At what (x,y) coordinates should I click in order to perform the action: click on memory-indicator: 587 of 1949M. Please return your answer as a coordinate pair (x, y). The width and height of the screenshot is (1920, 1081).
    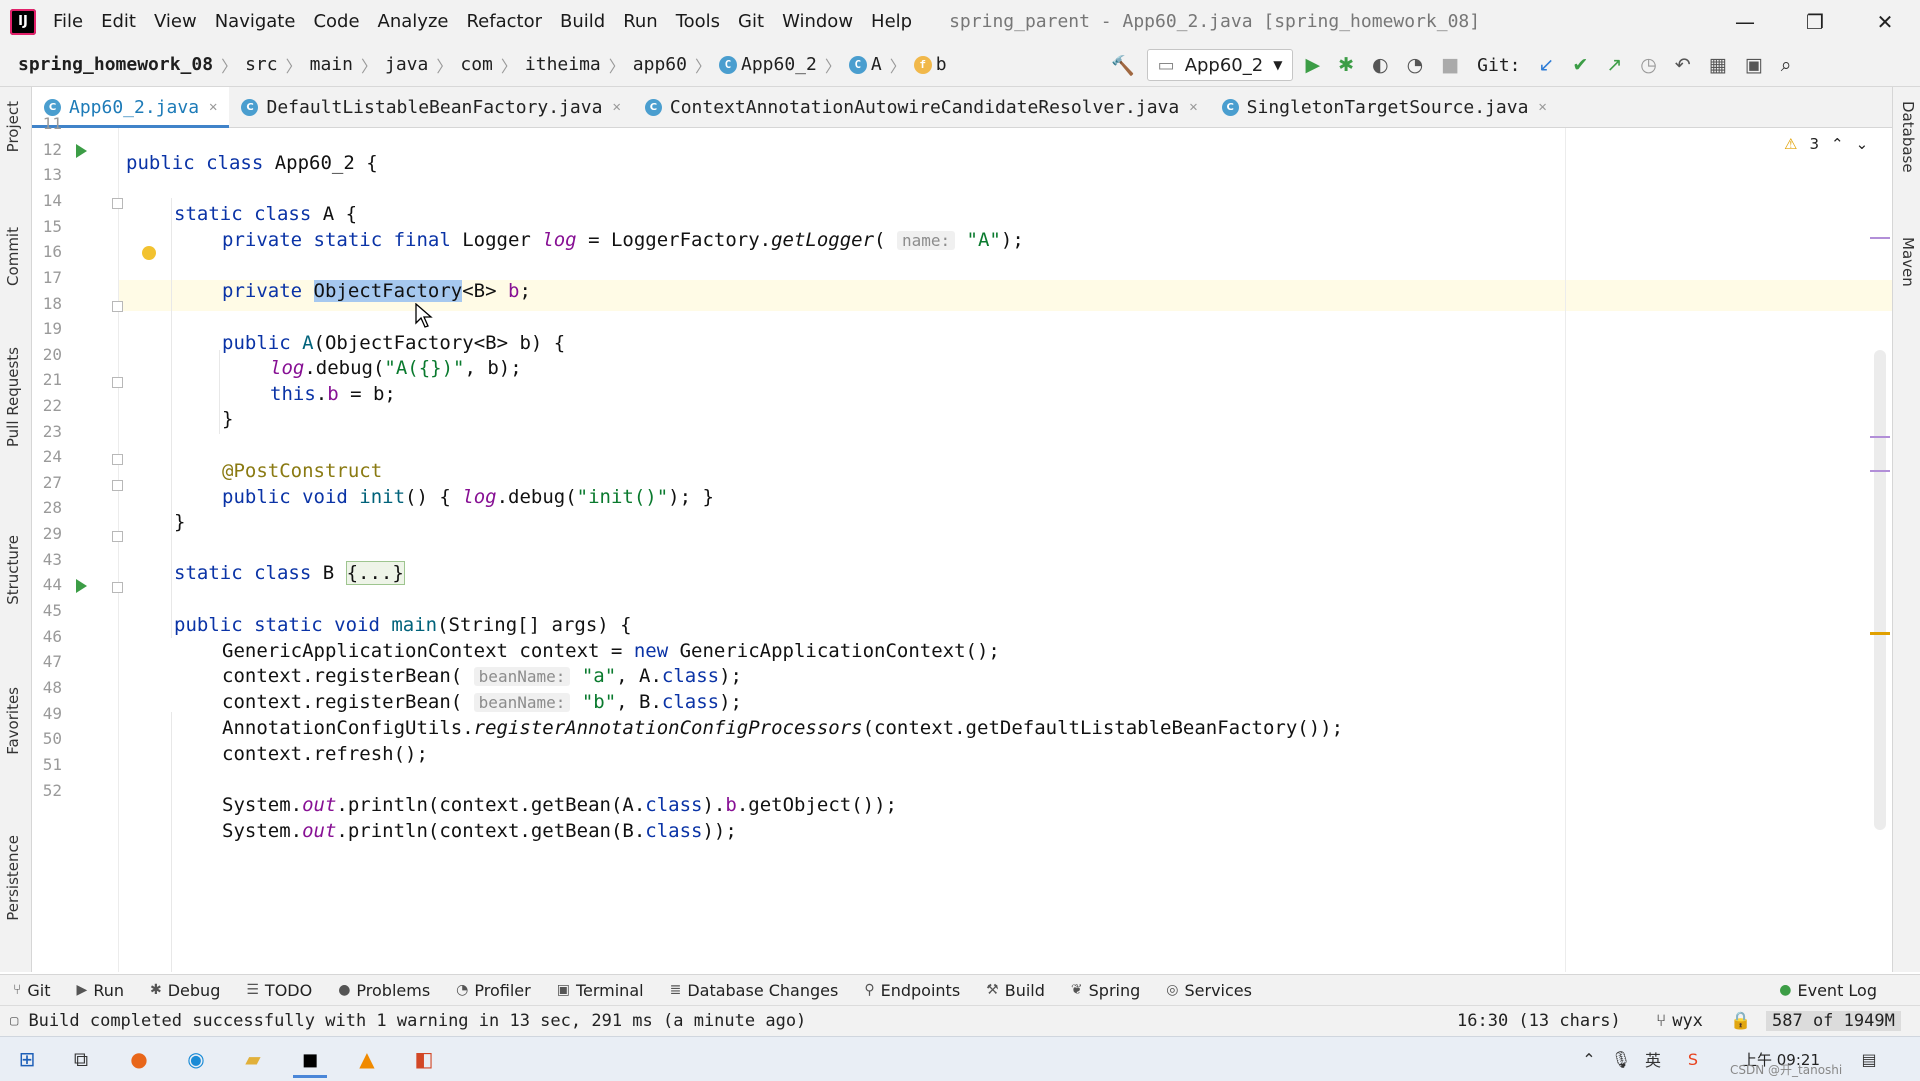
    Looking at the image, I should click on (1833, 1021).